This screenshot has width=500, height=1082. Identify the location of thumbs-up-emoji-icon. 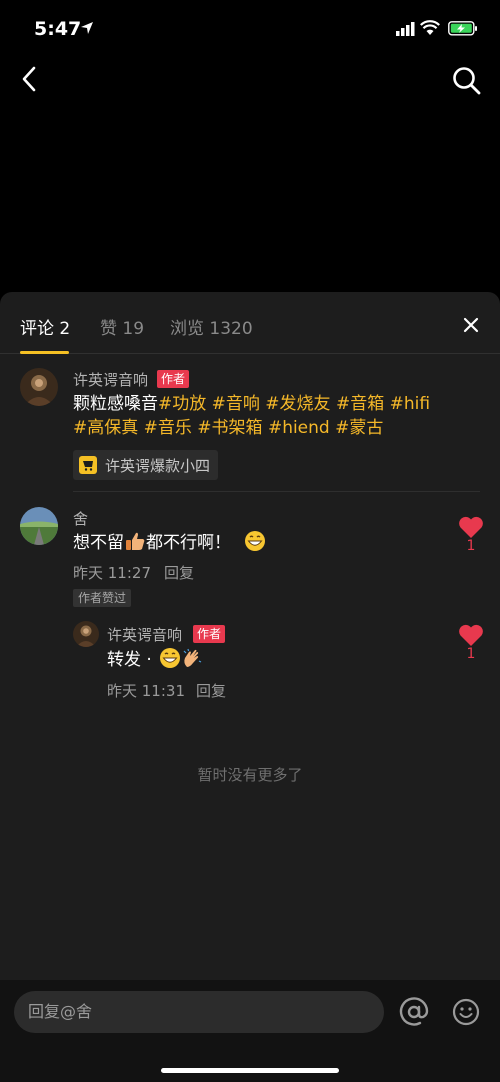
(135, 541).